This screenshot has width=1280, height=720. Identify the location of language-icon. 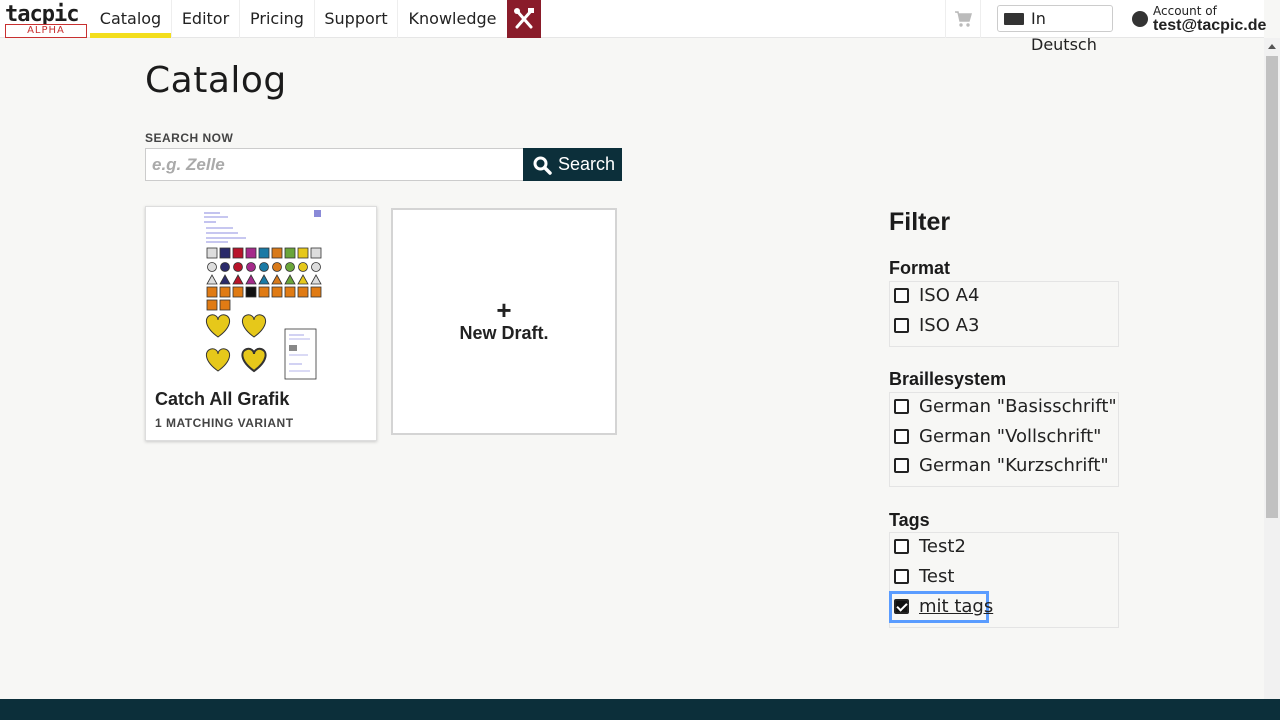
(1014, 19).